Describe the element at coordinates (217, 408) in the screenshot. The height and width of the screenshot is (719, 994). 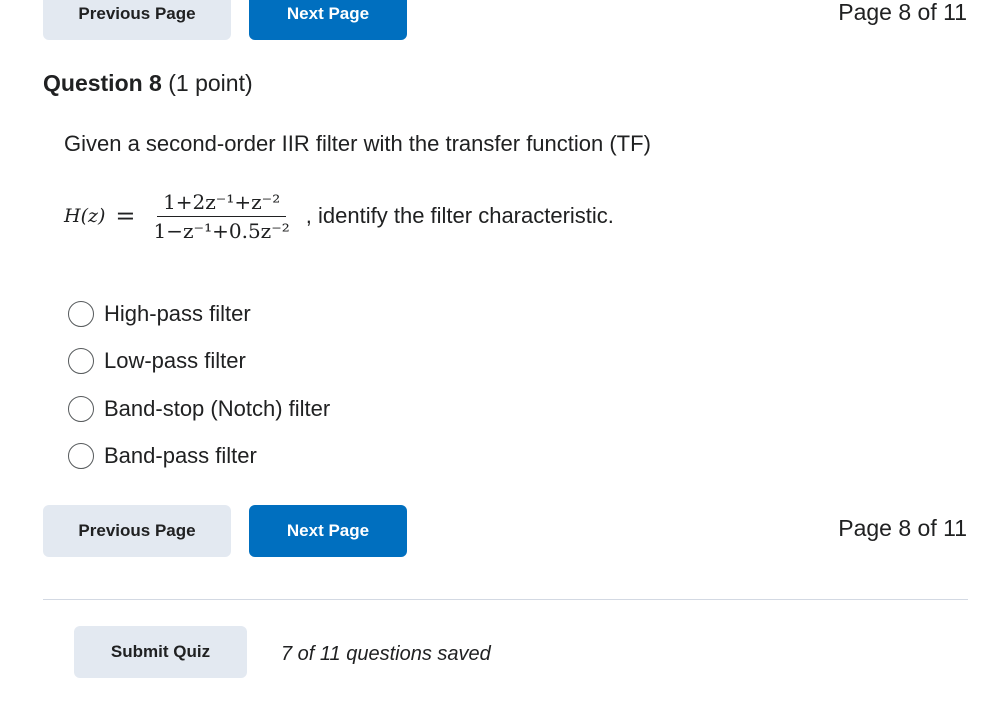
I see `option-label: Band-stop (Notch) filter` at that location.